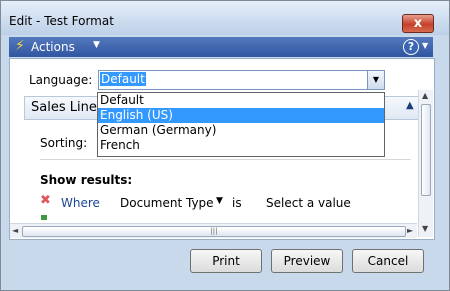 This screenshot has width=450, height=291. I want to click on scroll-right-icon: ►, so click(410, 230).